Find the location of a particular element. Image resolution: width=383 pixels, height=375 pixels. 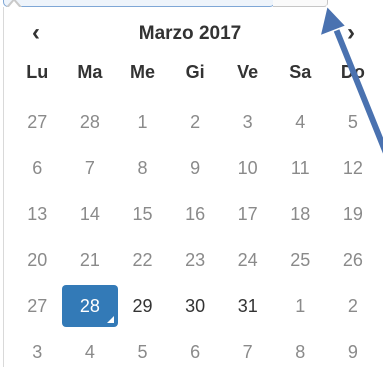

day-cell: 30 is located at coordinates (195, 306).